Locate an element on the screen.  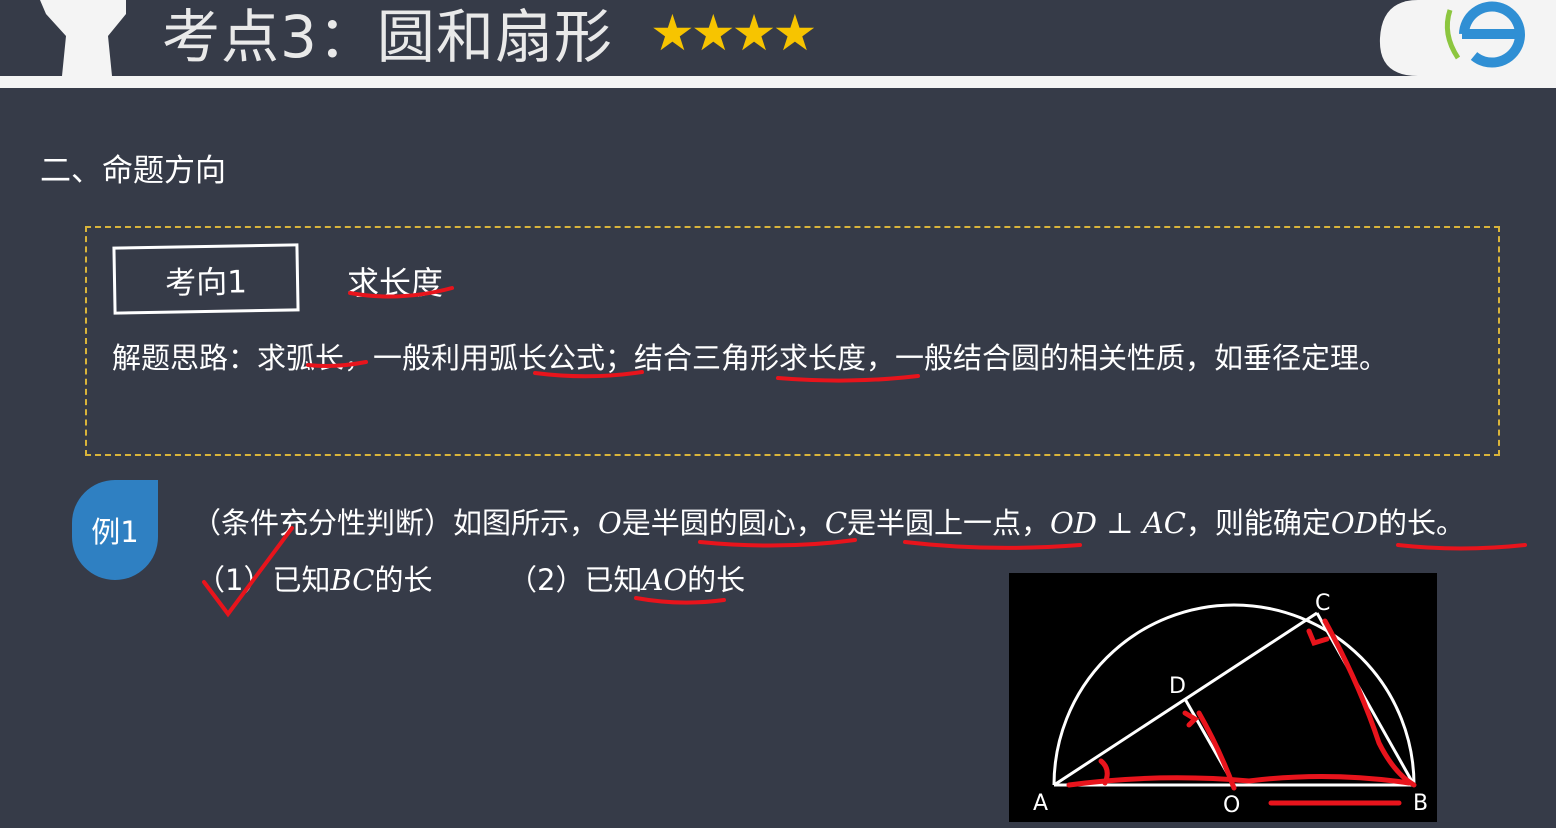
label-C: C is located at coordinates (1322, 603).